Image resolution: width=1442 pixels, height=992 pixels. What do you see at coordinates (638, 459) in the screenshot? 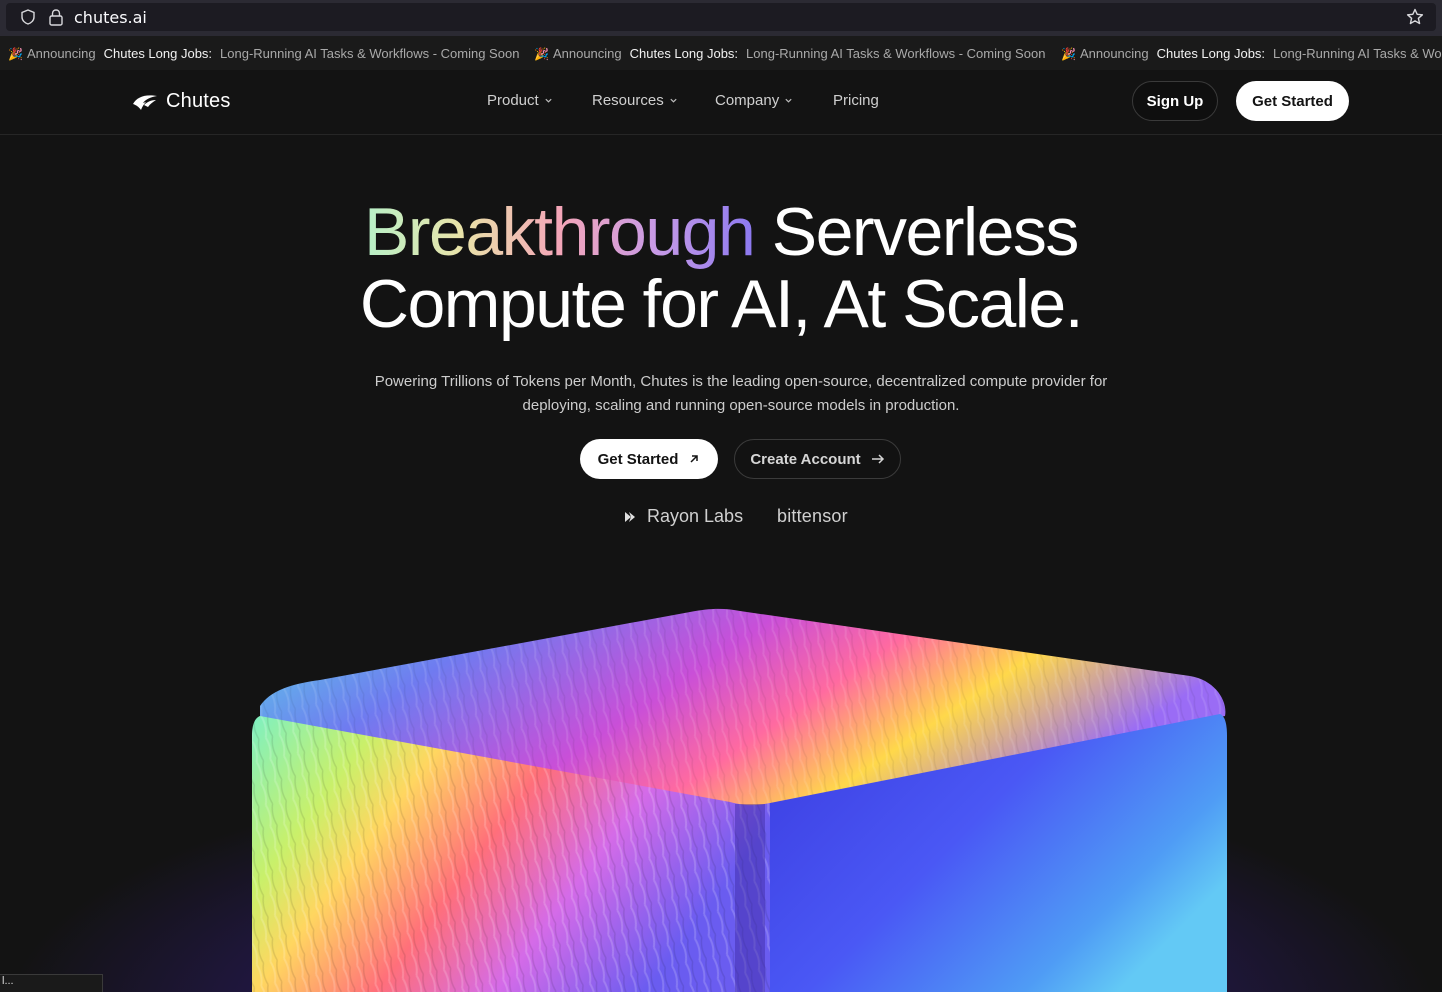
I see `hero-get-started-label: Get Started` at bounding box center [638, 459].